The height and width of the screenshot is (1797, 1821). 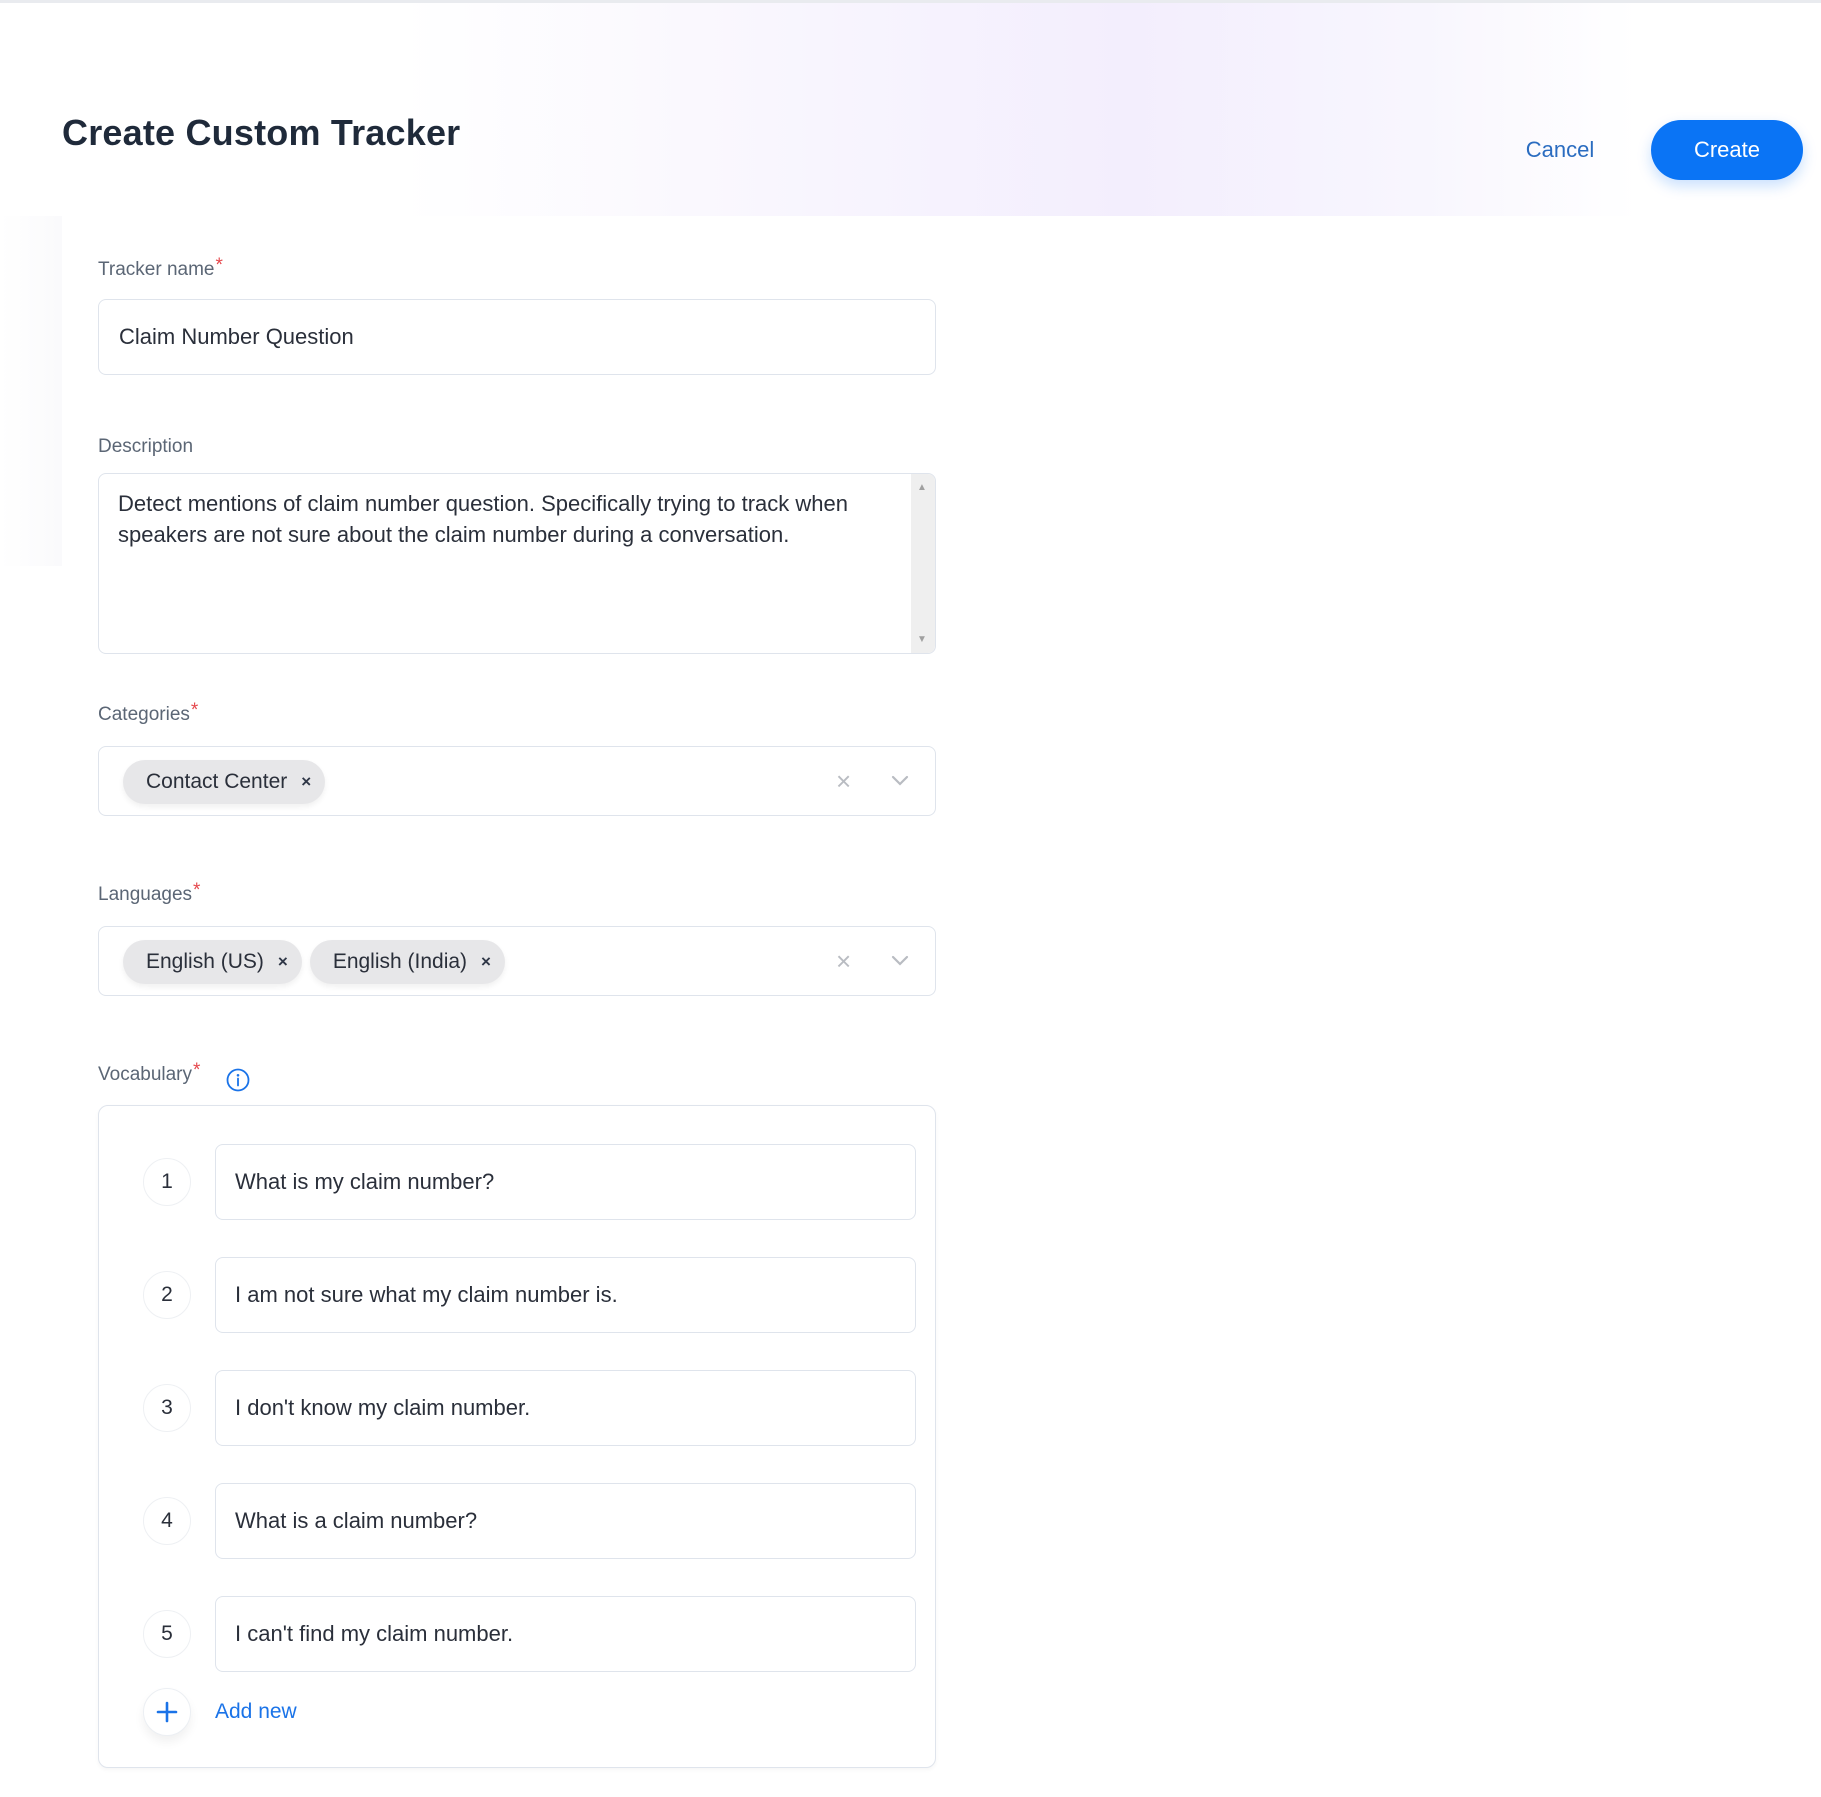 What do you see at coordinates (31, 391) in the screenshot?
I see `side-shade` at bounding box center [31, 391].